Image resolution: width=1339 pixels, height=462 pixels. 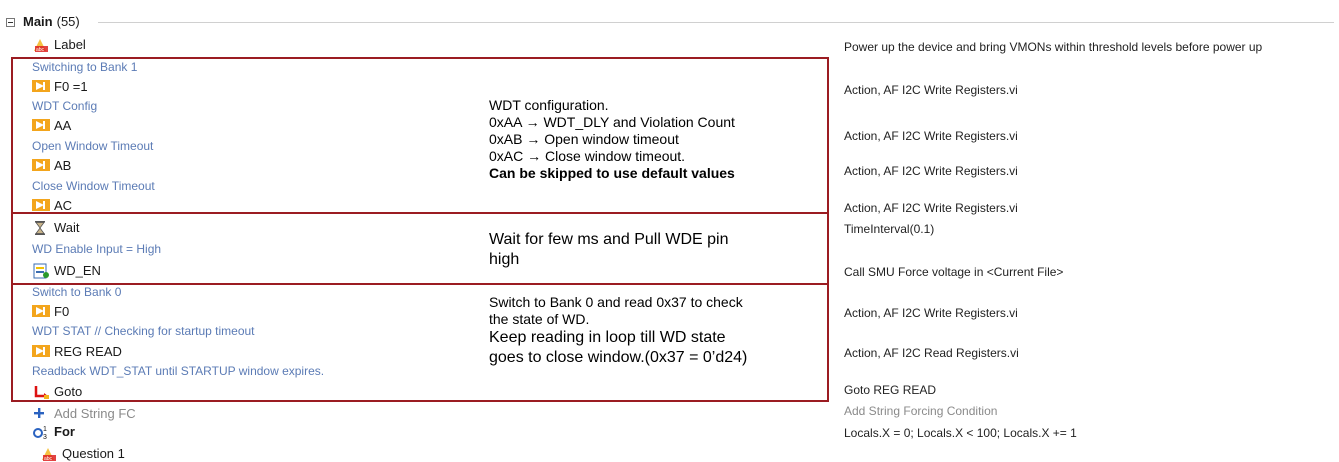 What do you see at coordinates (504, 259) in the screenshot?
I see `wait-annotation-line2: high` at bounding box center [504, 259].